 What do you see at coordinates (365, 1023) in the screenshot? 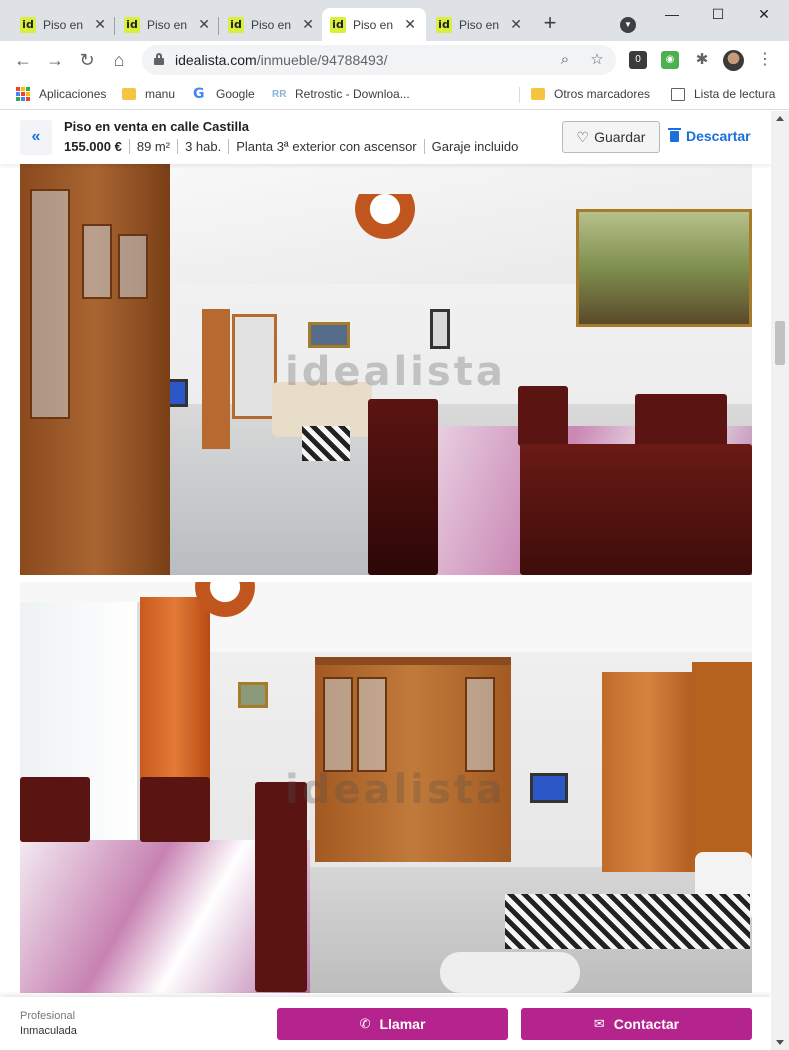
I see `phone-icon: ✆` at bounding box center [365, 1023].